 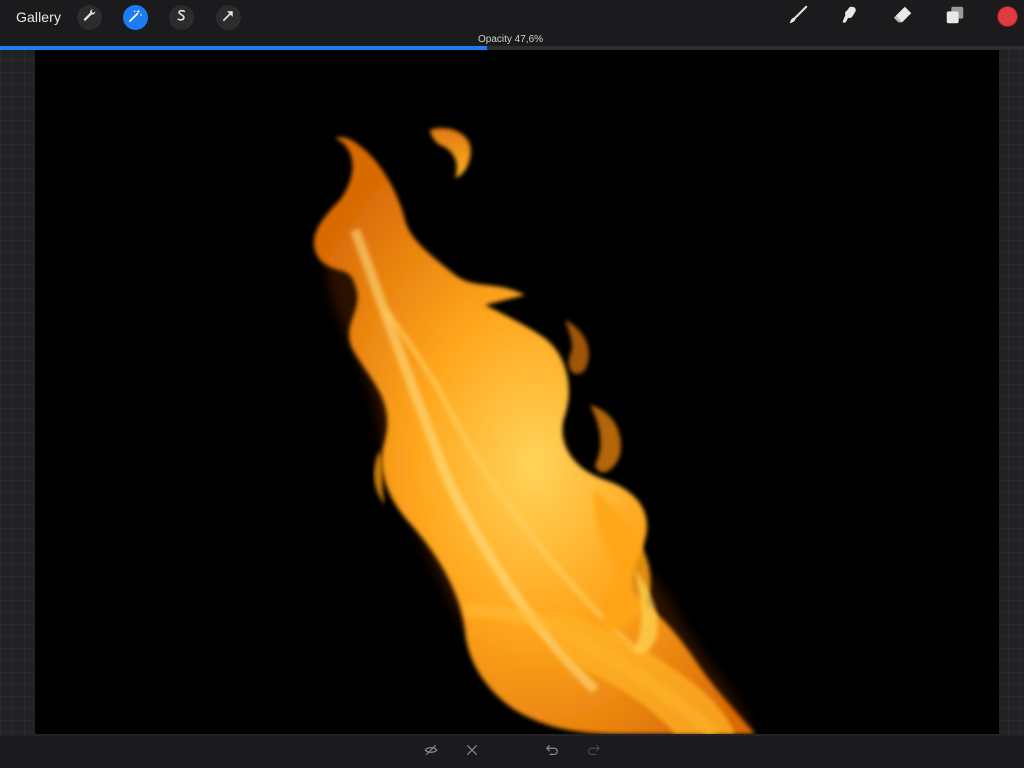 I want to click on magic-wand-icon, so click(x=135, y=18).